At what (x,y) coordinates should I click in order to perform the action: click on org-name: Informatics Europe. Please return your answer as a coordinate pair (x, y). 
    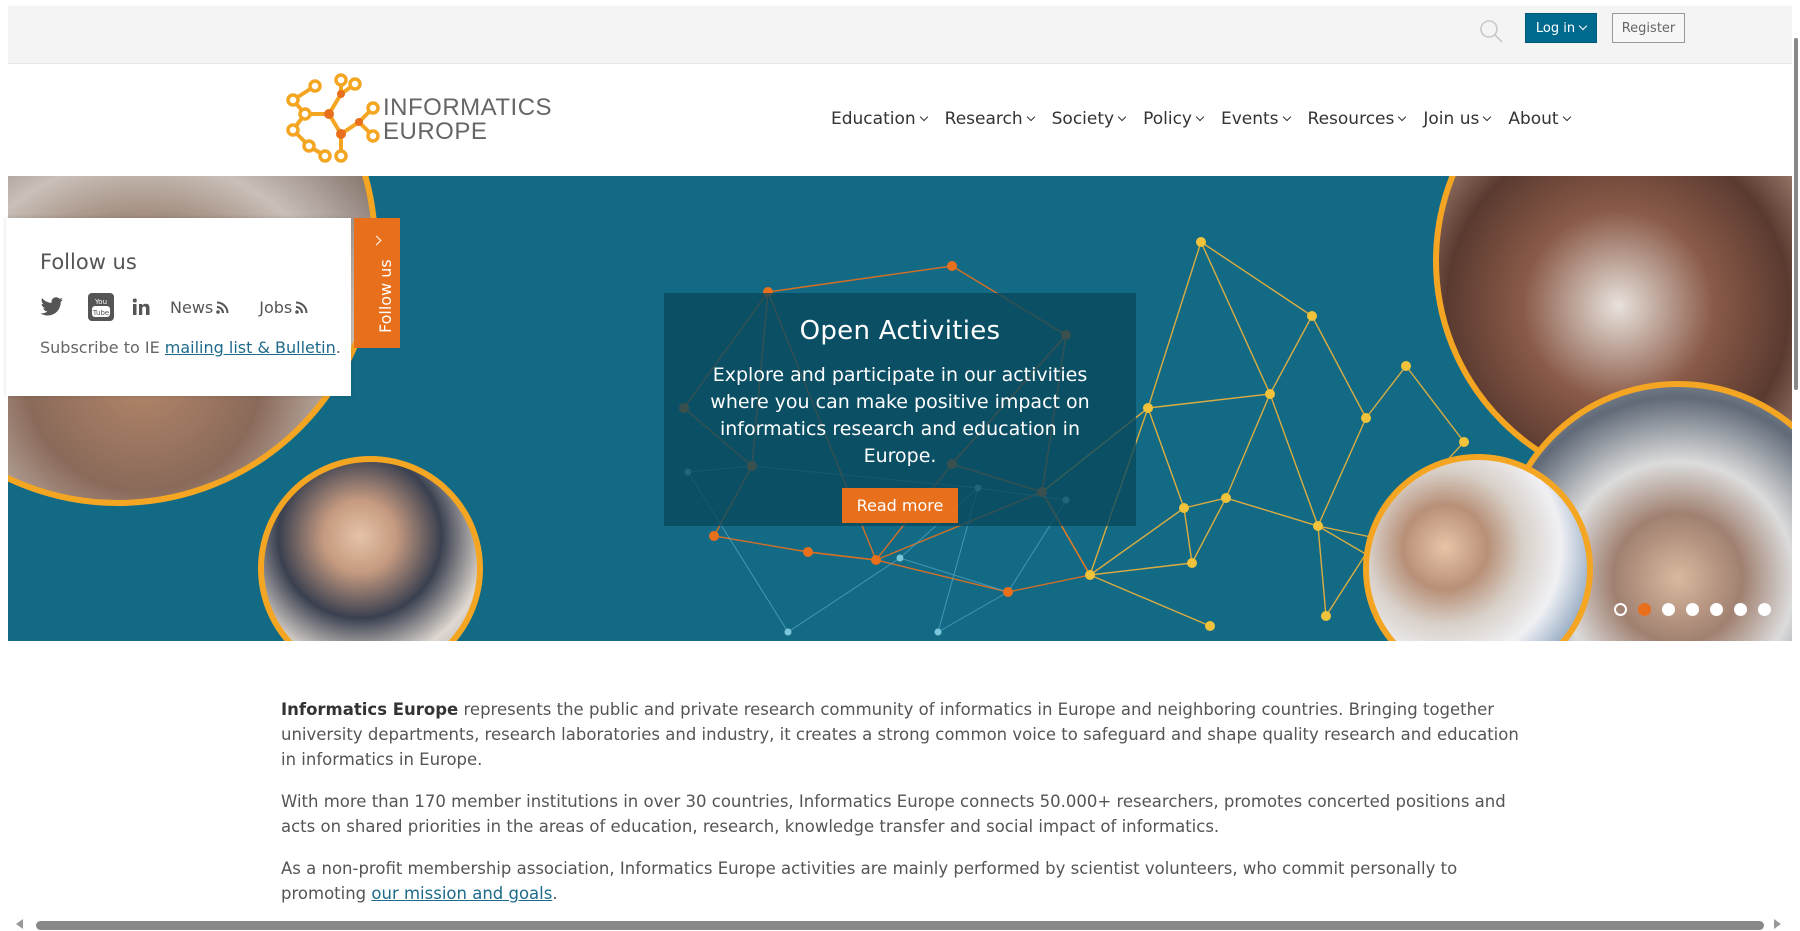
    Looking at the image, I should click on (370, 709).